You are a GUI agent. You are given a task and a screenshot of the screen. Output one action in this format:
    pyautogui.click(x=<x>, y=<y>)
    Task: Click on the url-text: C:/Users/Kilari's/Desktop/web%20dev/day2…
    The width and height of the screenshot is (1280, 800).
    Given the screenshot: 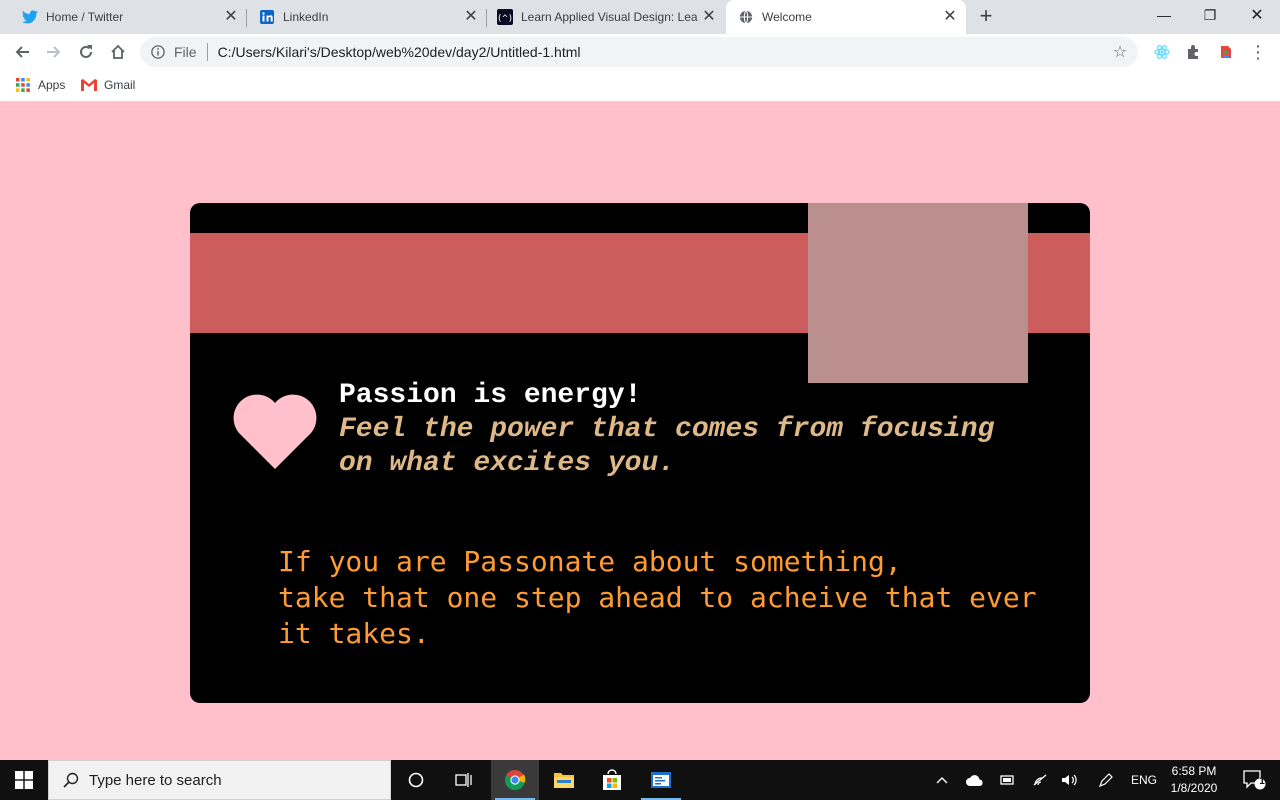 What is the action you would take?
    pyautogui.click(x=664, y=52)
    